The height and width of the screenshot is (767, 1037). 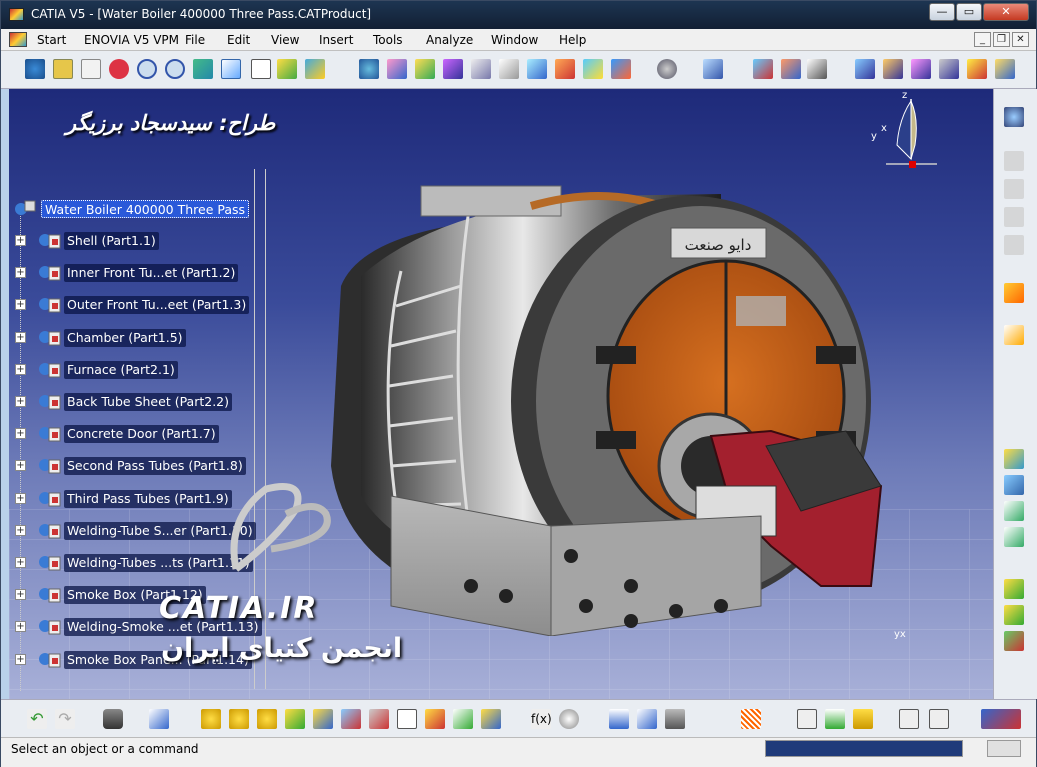 I want to click on selective-load-icon, so click(x=565, y=69).